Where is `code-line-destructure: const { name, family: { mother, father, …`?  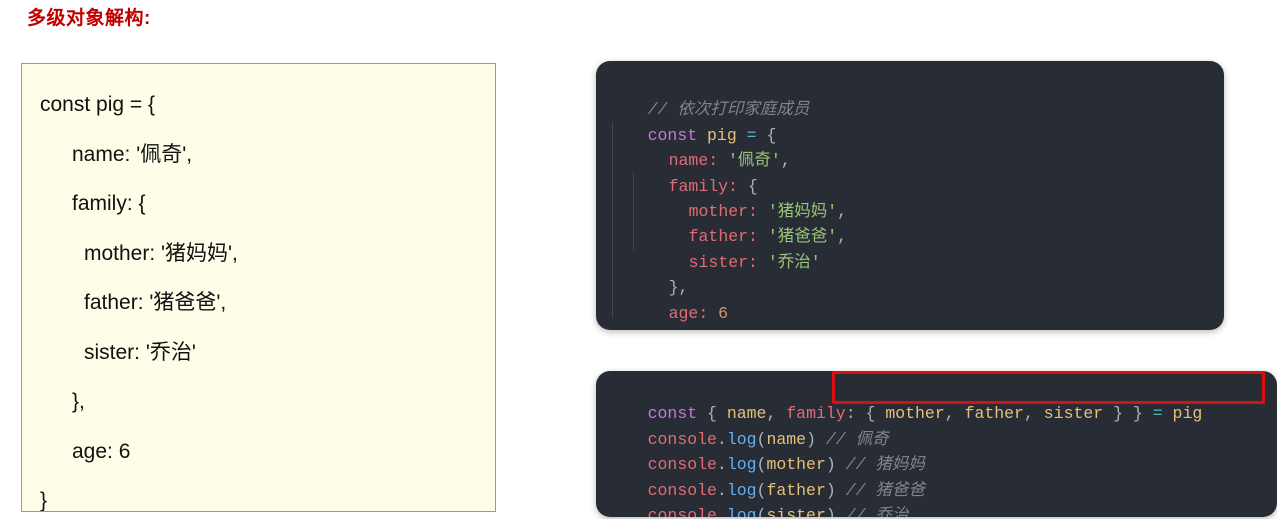
code-line-destructure: const { name, family: { mother, father, … is located at coordinates (925, 414).